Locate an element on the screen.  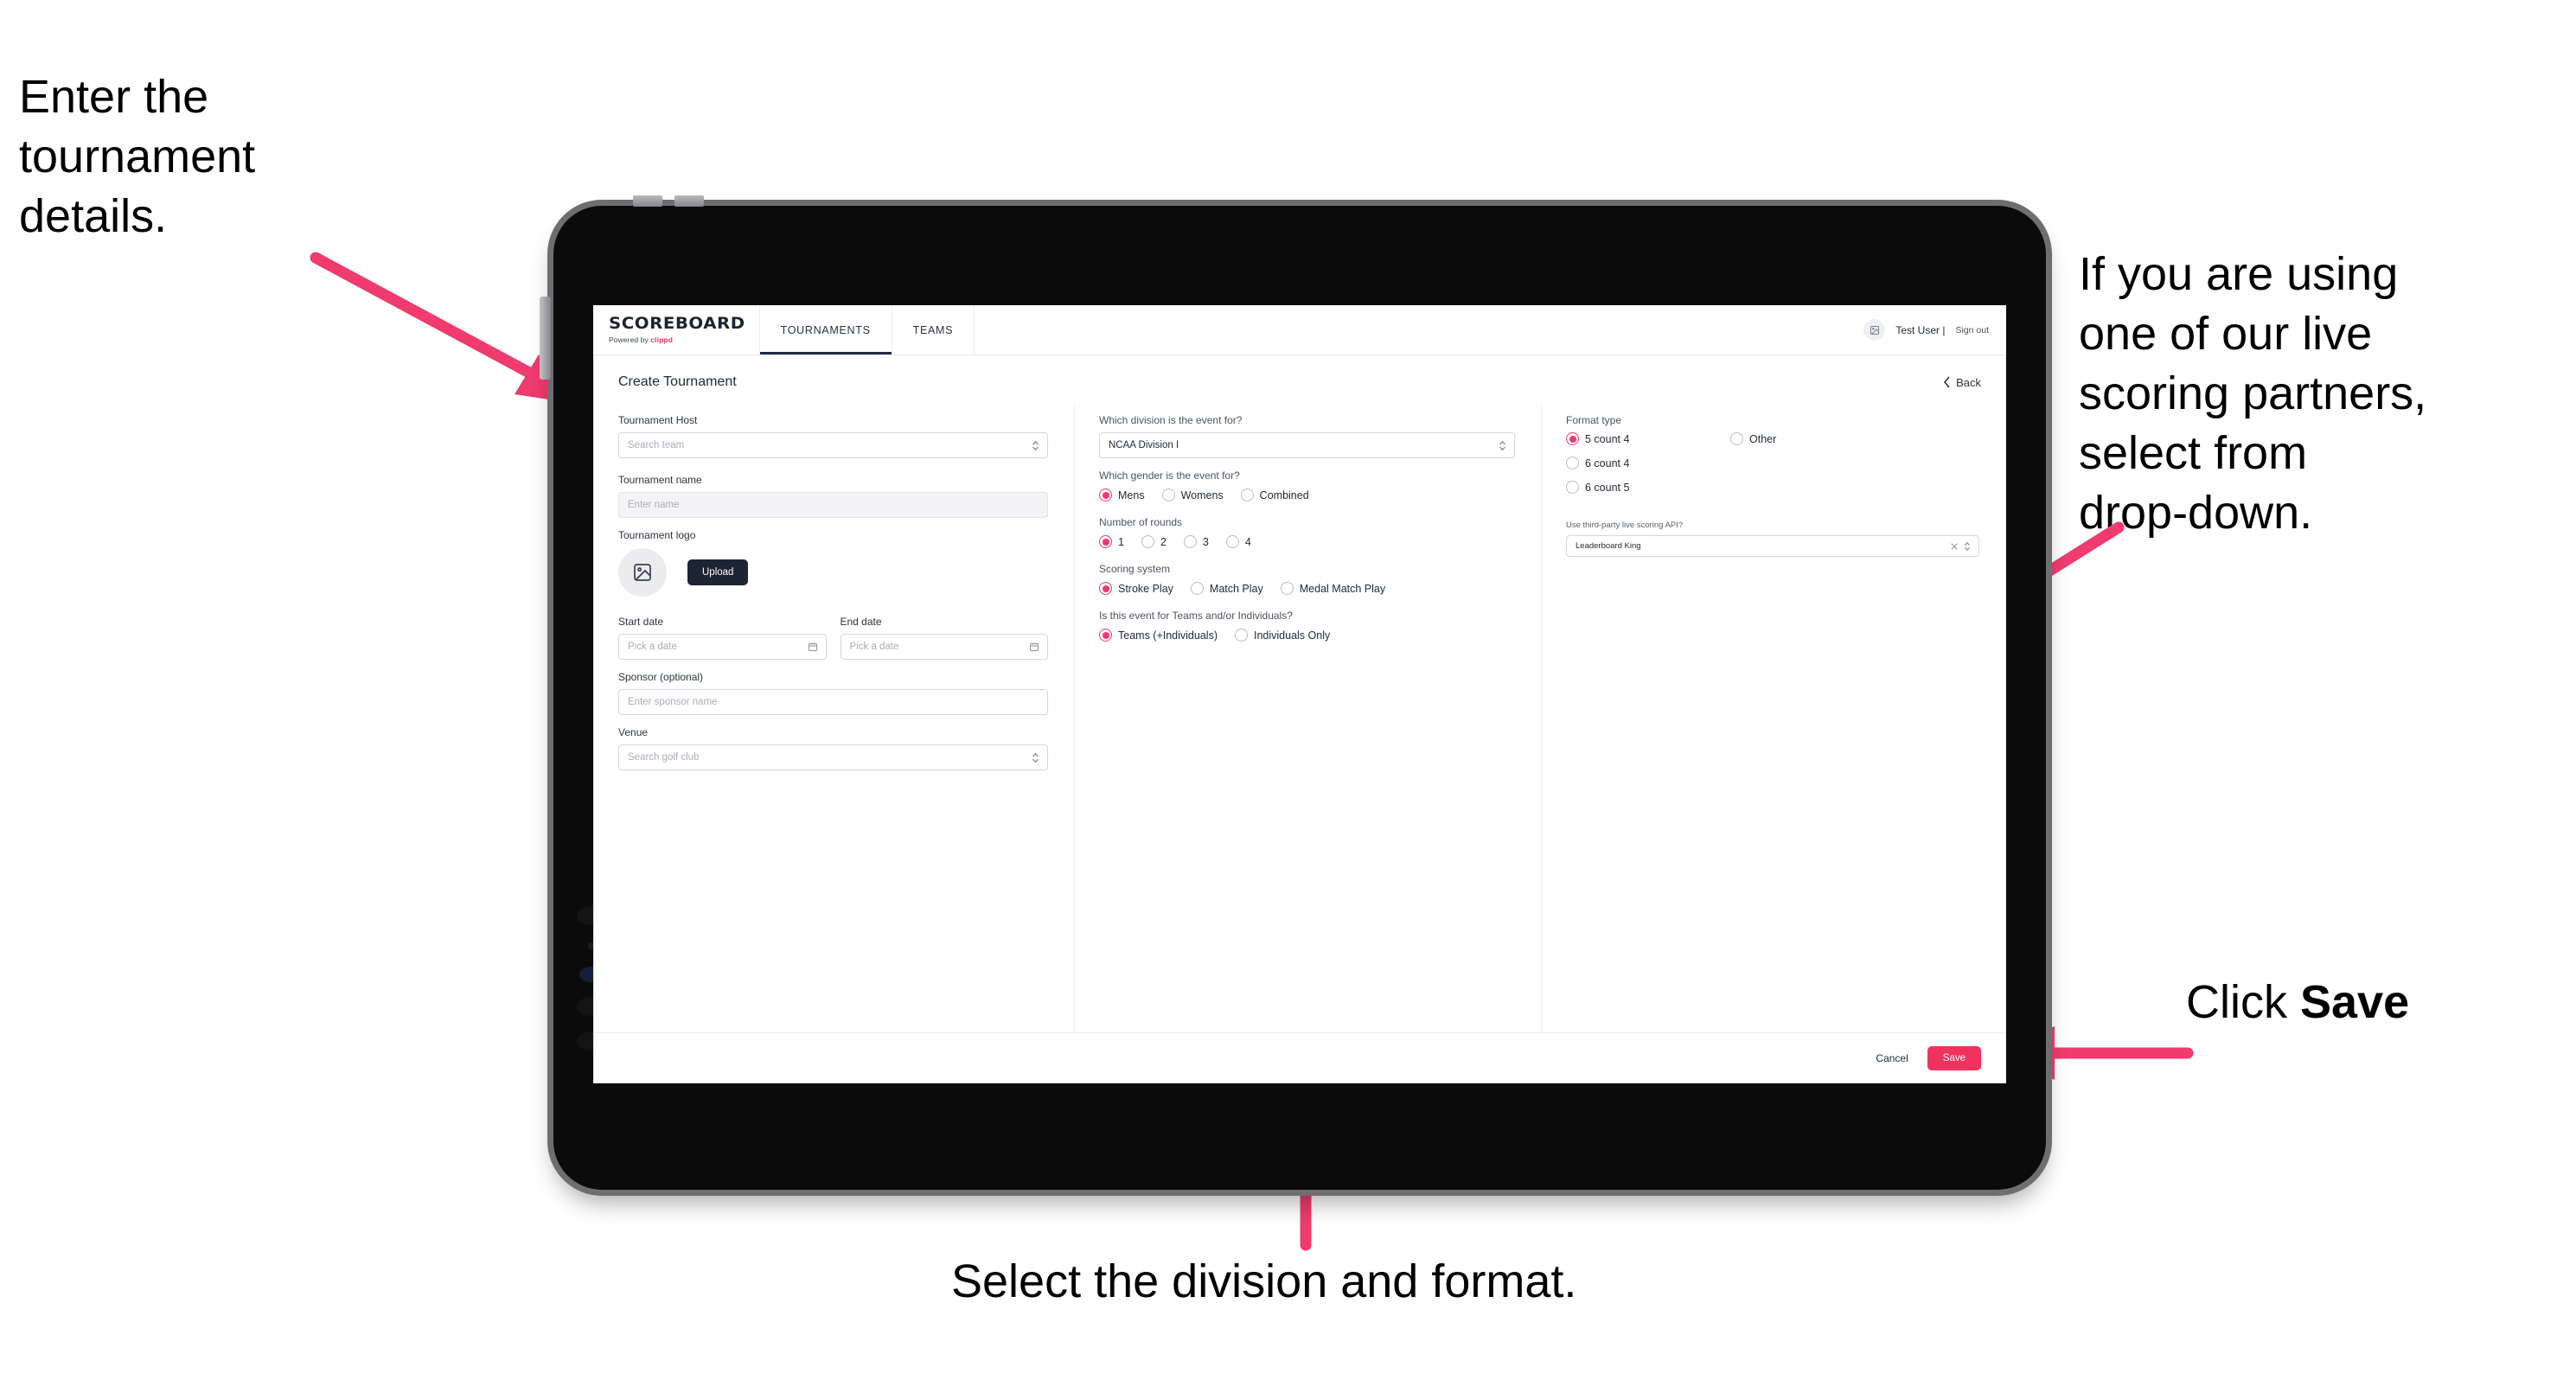
cancel-button: Cancel is located at coordinates (1892, 1058).